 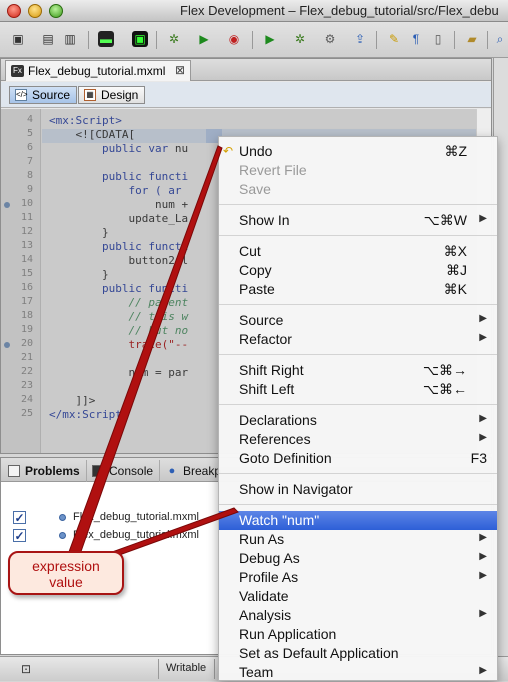 What do you see at coordinates (285, 458) in the screenshot?
I see `menu-item-label: Goto Definition` at bounding box center [285, 458].